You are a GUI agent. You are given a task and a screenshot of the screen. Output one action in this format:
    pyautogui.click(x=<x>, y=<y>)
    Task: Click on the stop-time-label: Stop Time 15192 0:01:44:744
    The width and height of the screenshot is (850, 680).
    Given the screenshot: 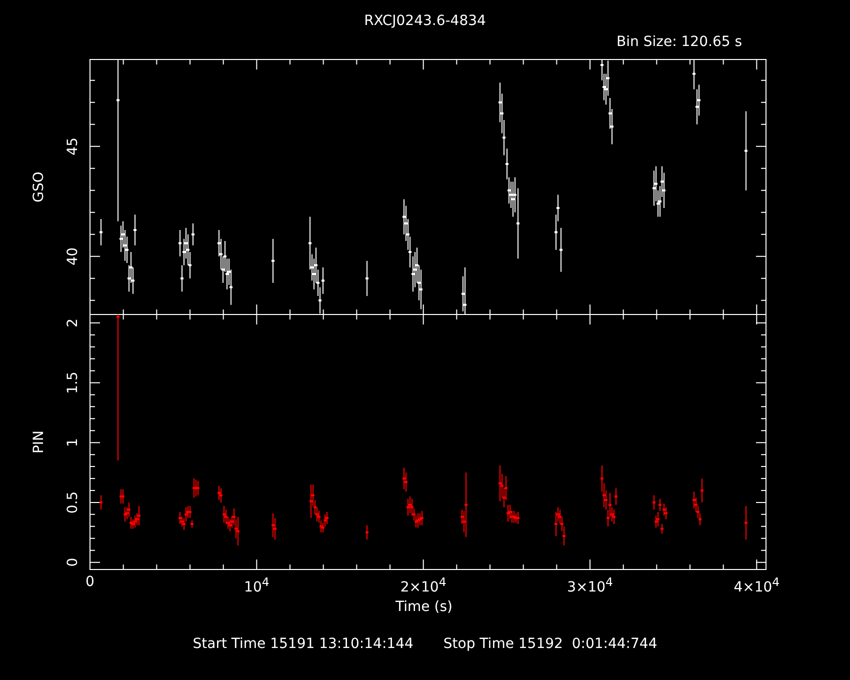 What is the action you would take?
    pyautogui.click(x=550, y=644)
    